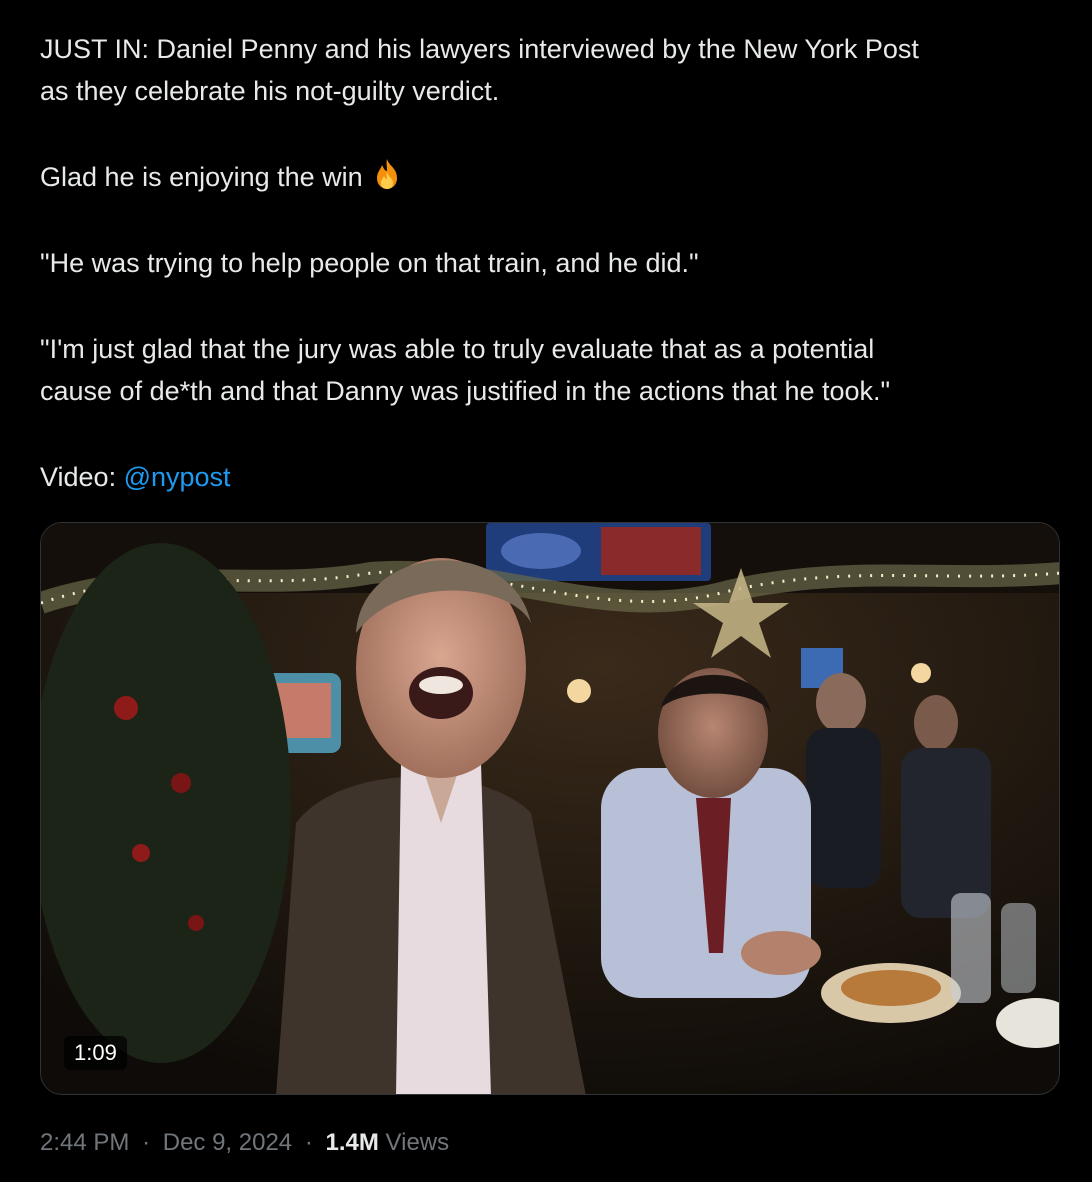 The width and height of the screenshot is (1092, 1182). I want to click on video-credit-label: Video:, so click(78, 477).